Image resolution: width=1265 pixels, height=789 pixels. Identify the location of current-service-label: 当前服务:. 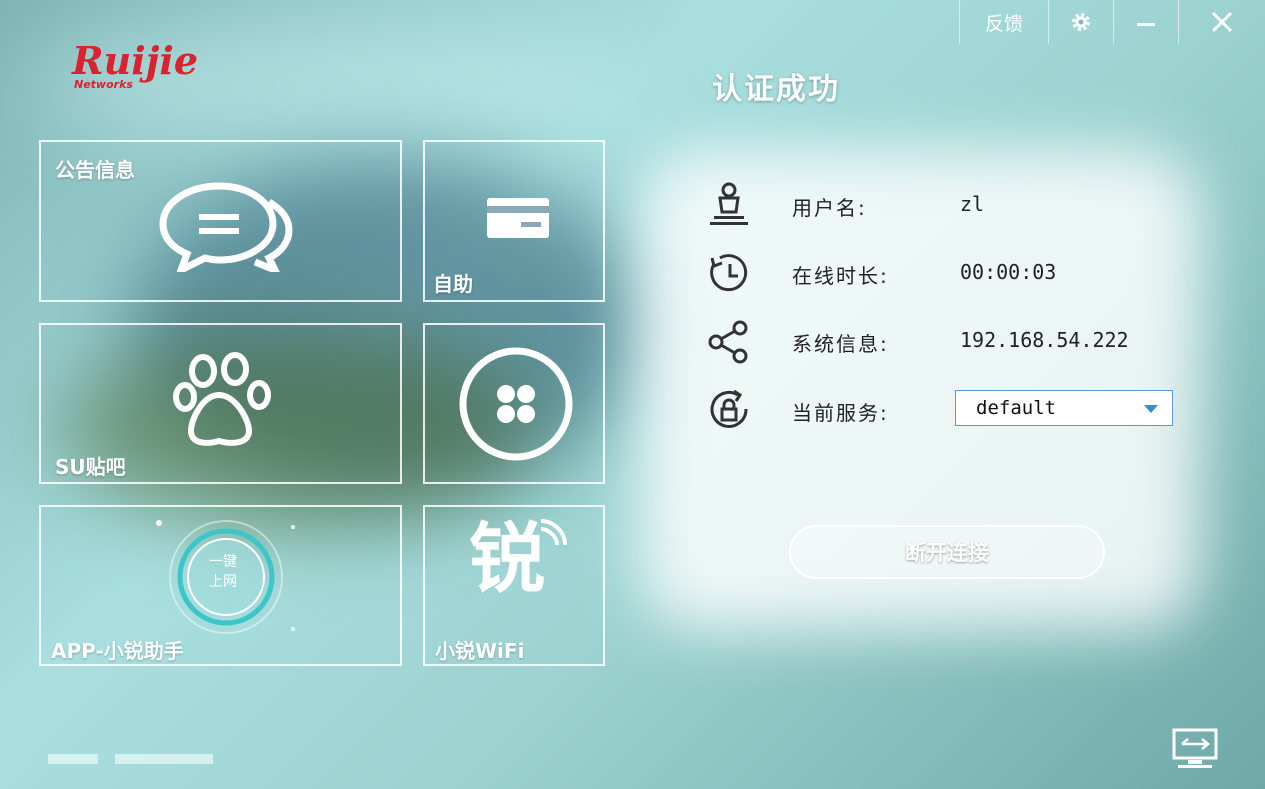
(840, 413).